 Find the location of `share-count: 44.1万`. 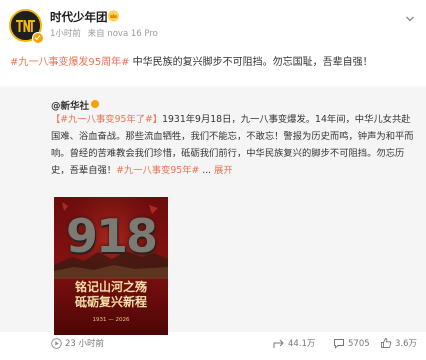

share-count: 44.1万 is located at coordinates (301, 344).